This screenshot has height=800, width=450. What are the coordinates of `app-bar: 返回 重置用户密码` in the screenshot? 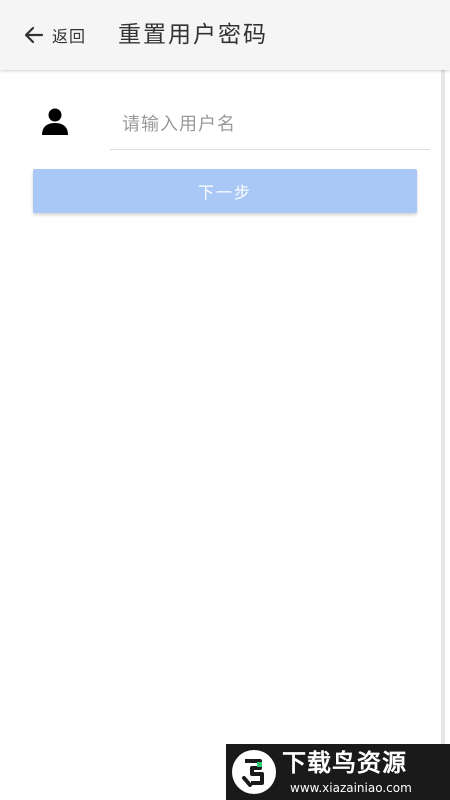 It's located at (225, 35).